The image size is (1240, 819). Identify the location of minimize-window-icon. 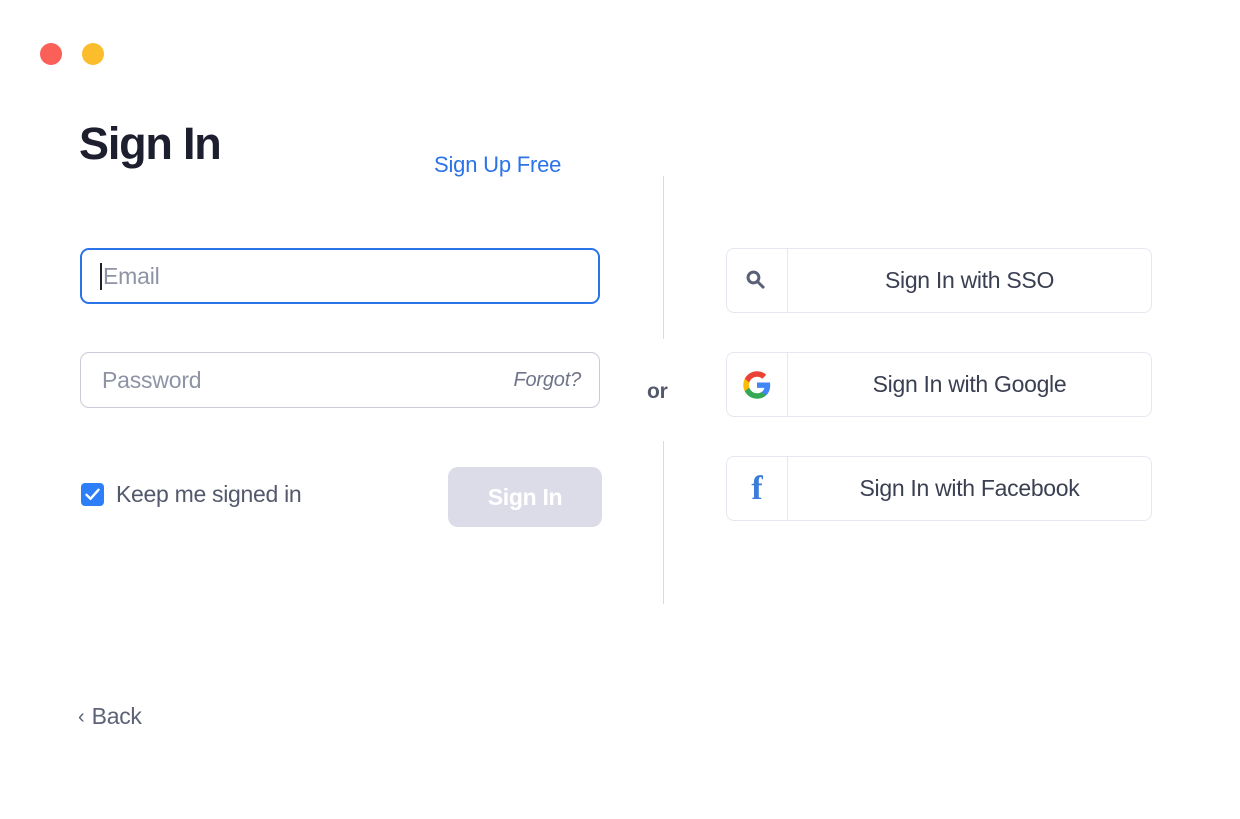
(93, 54).